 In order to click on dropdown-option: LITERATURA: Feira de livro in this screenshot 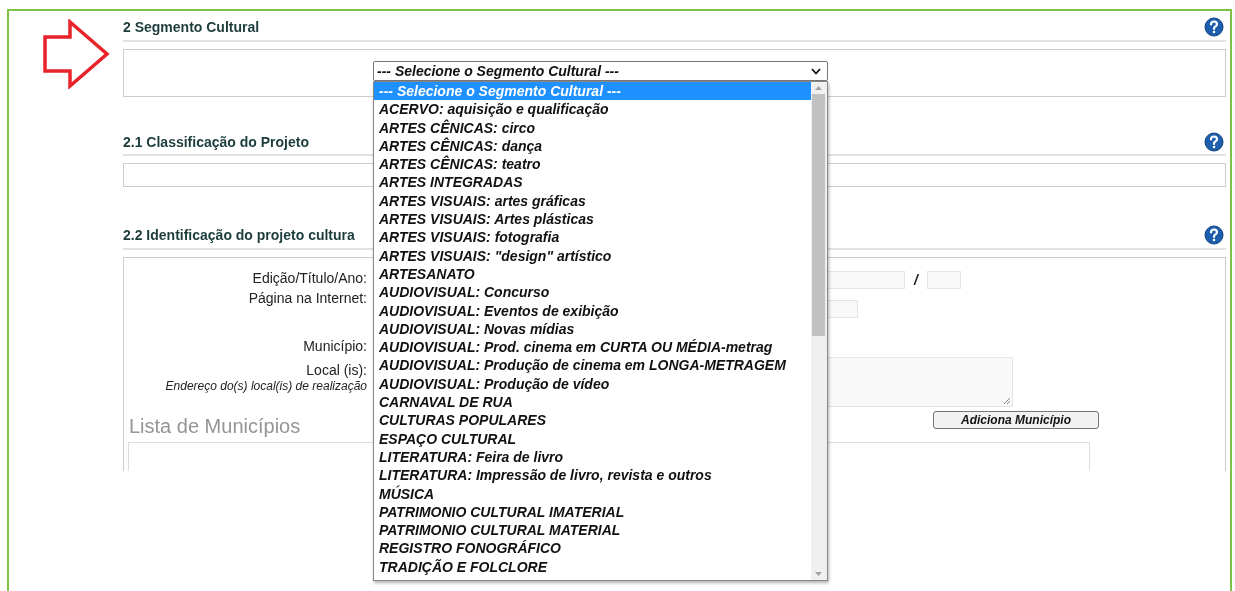, I will do `click(592, 457)`.